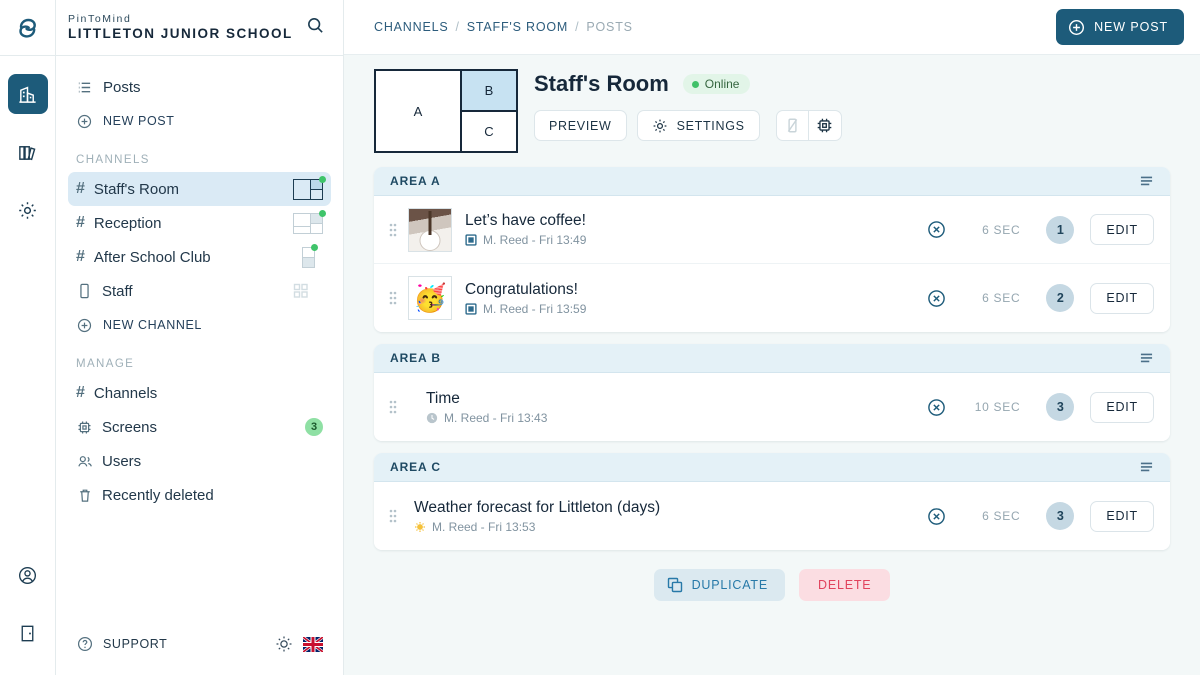 The width and height of the screenshot is (1200, 675). Describe the element at coordinates (28, 152) in the screenshot. I see `rail-item-library` at that location.